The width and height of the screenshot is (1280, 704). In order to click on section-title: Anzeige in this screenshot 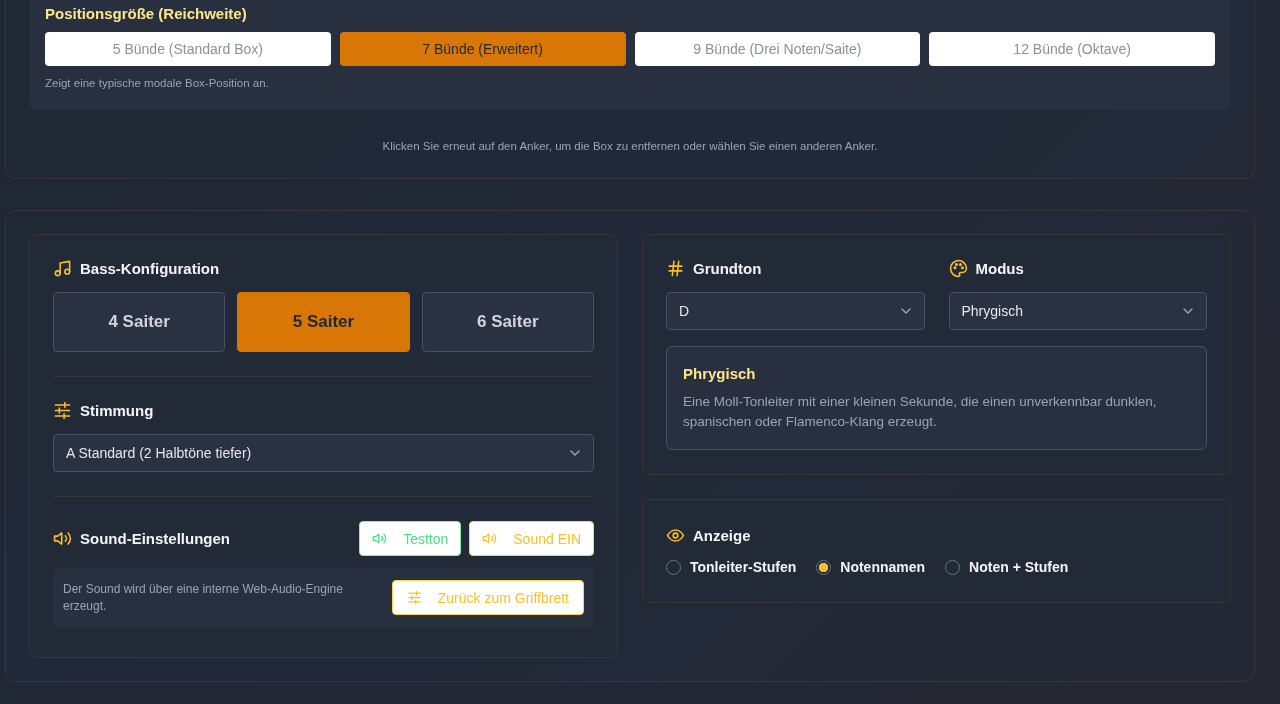, I will do `click(722, 536)`.